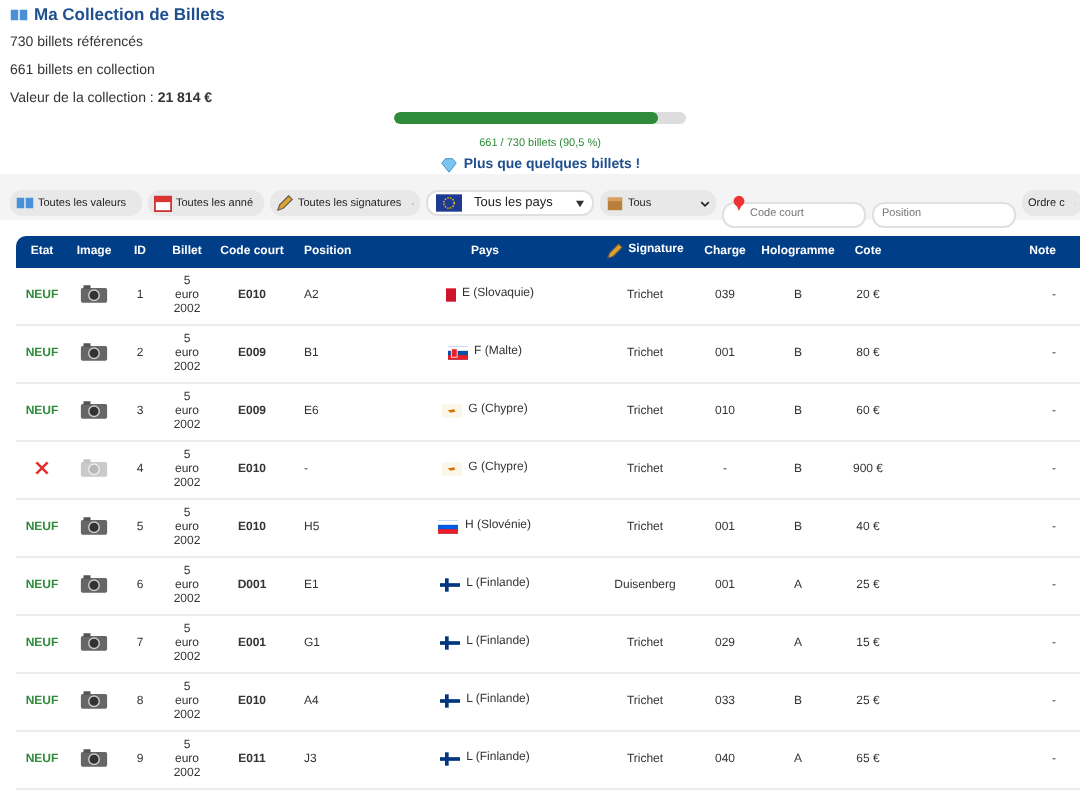  Describe the element at coordinates (163, 203) in the screenshot. I see `calendar-icon` at that location.